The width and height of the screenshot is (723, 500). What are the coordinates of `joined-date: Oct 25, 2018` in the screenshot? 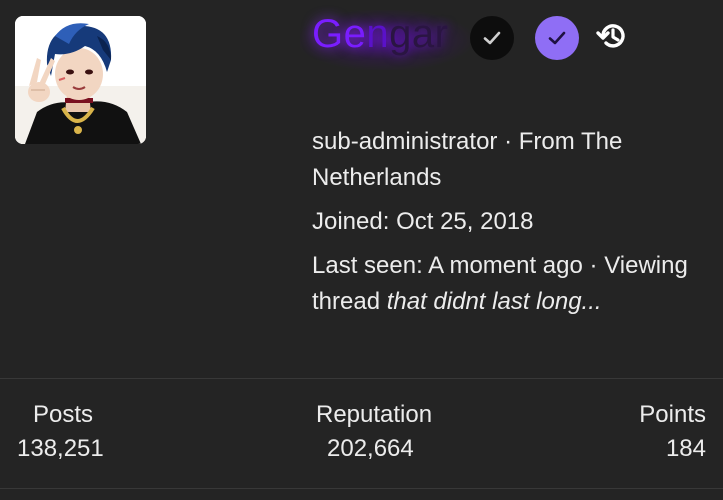 It's located at (465, 221).